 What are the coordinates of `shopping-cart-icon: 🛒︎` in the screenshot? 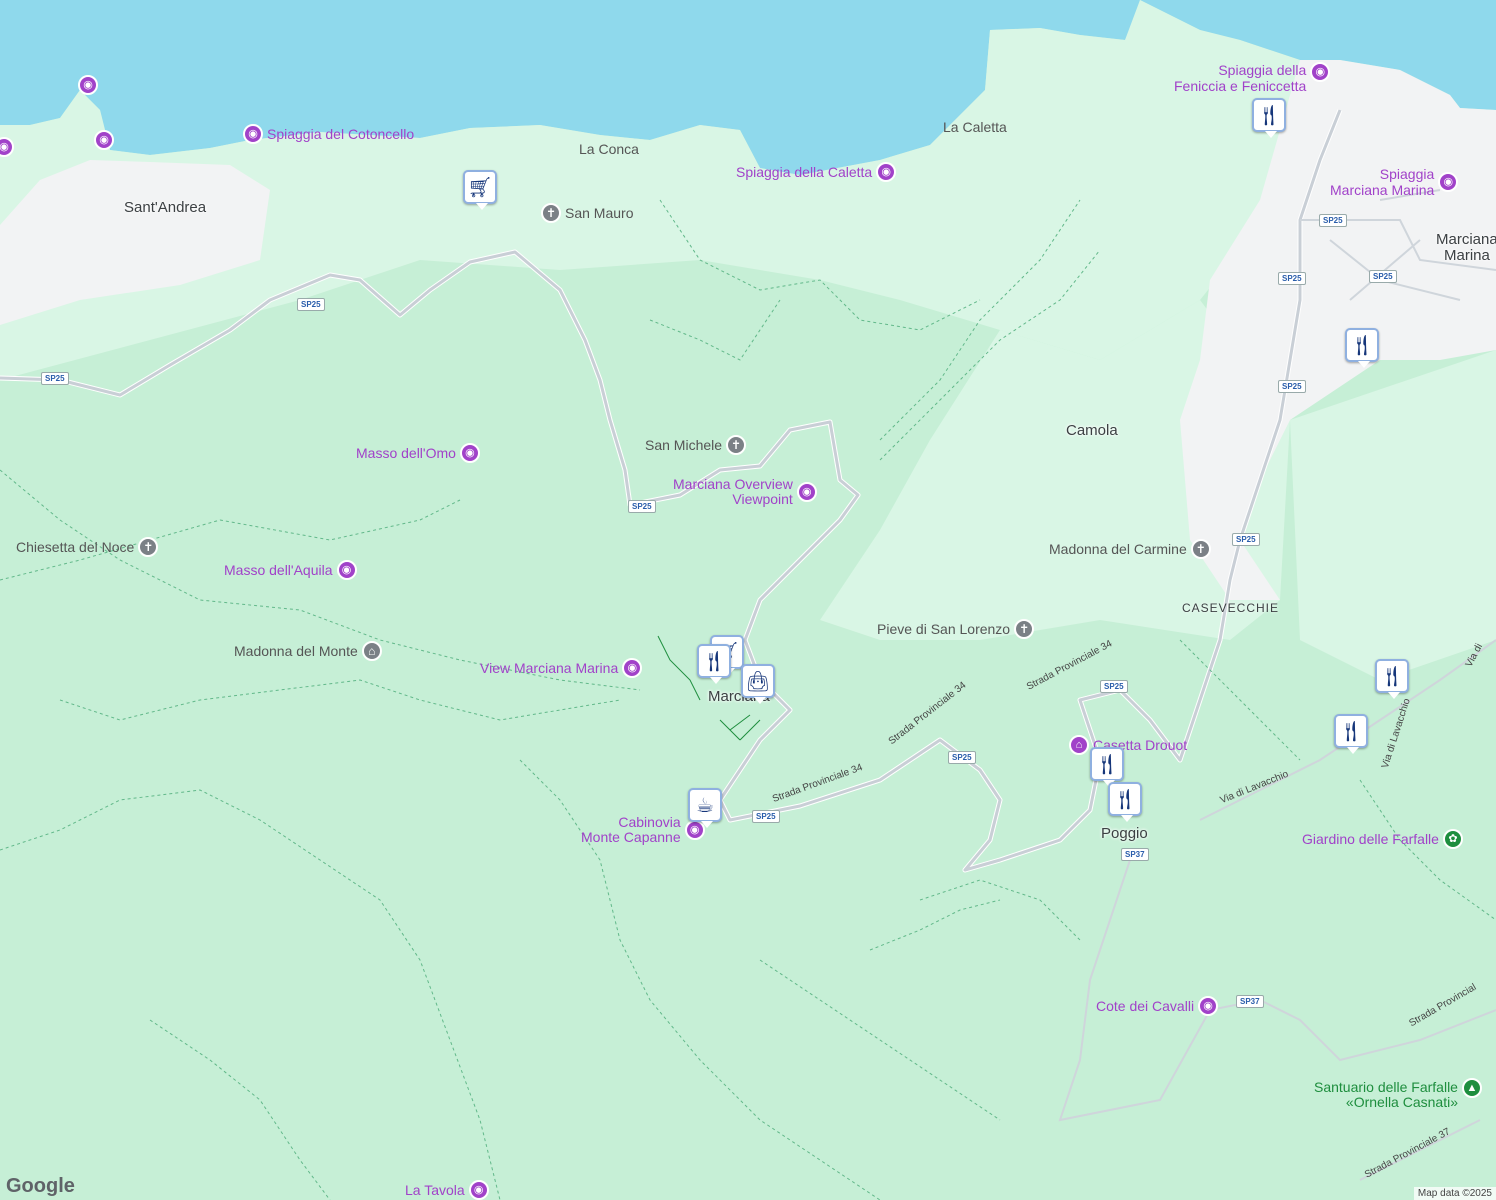 It's located at (480, 187).